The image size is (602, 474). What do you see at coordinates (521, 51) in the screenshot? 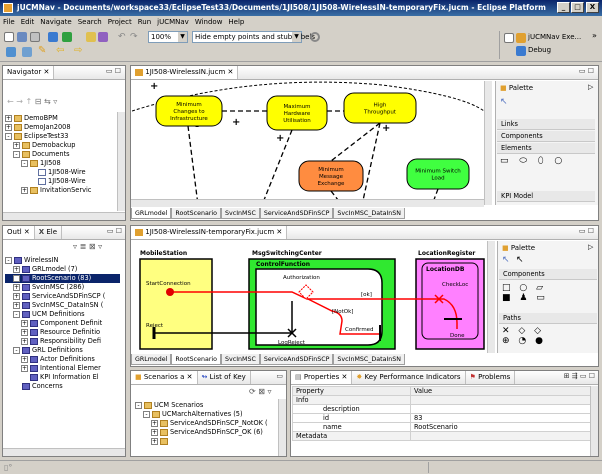
I see `debug-perspective-icon` at bounding box center [521, 51].